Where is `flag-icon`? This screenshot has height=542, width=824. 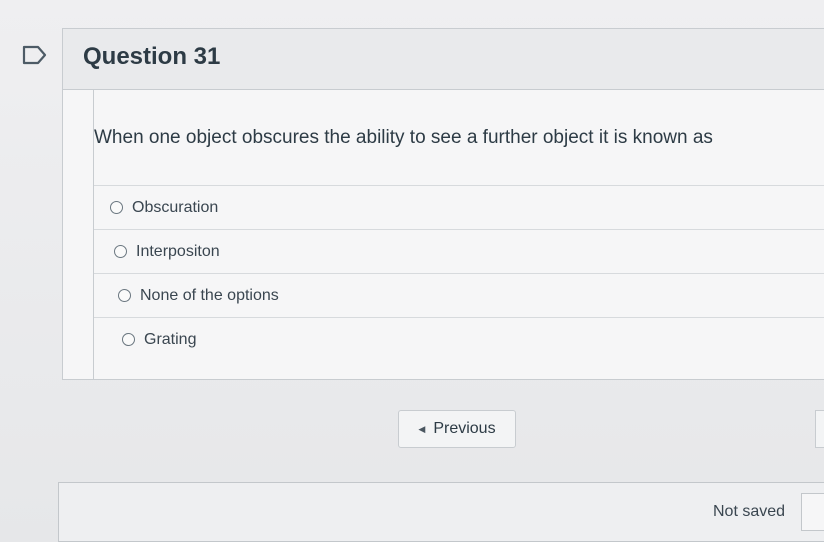
flag-icon is located at coordinates (35, 55).